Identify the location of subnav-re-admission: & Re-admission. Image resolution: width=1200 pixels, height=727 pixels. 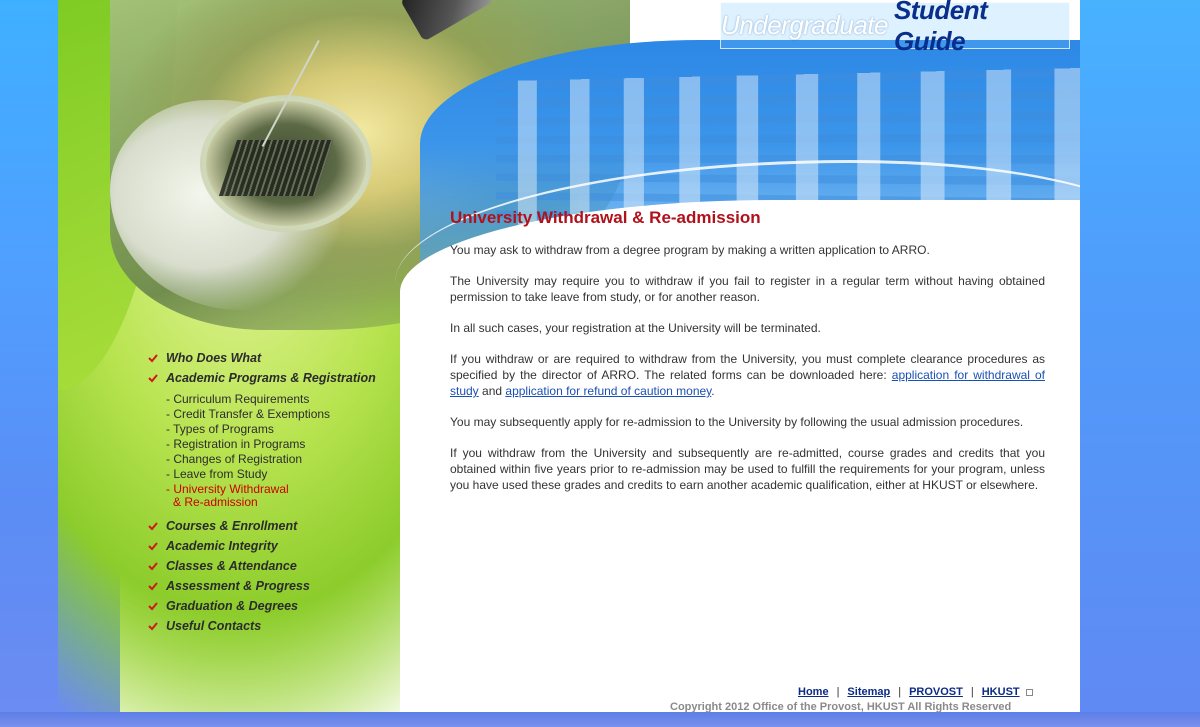
(285, 502).